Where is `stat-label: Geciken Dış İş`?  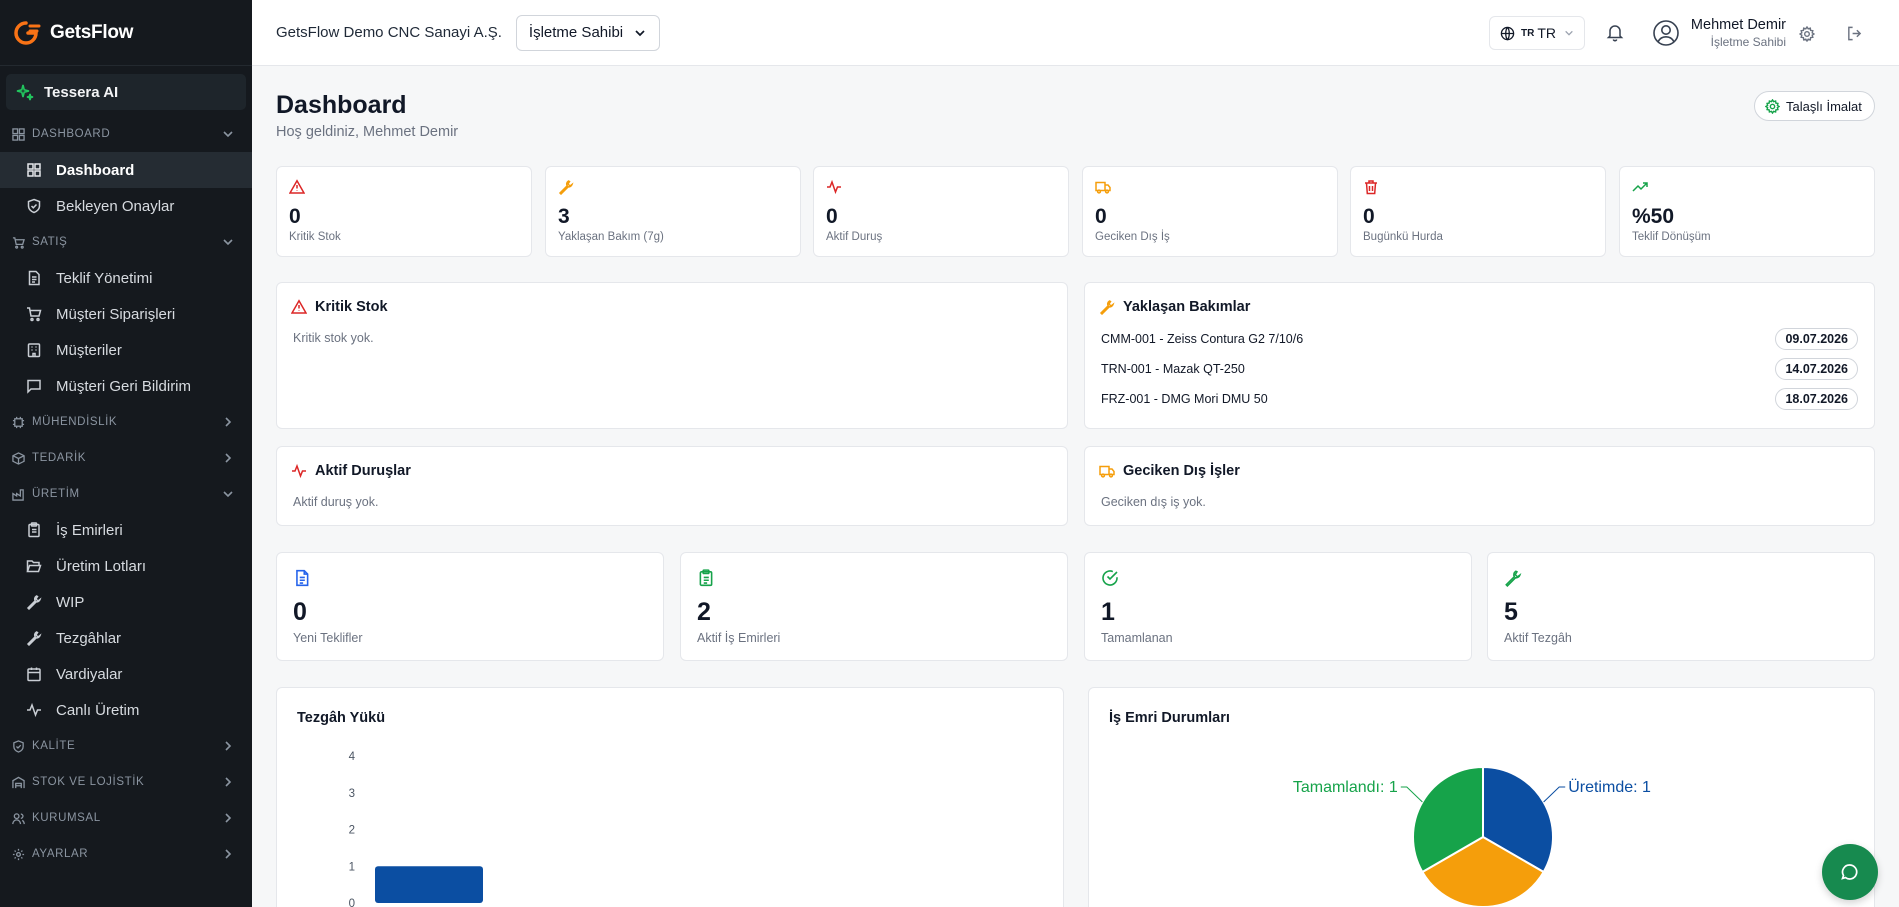 stat-label: Geciken Dış İş is located at coordinates (1132, 237).